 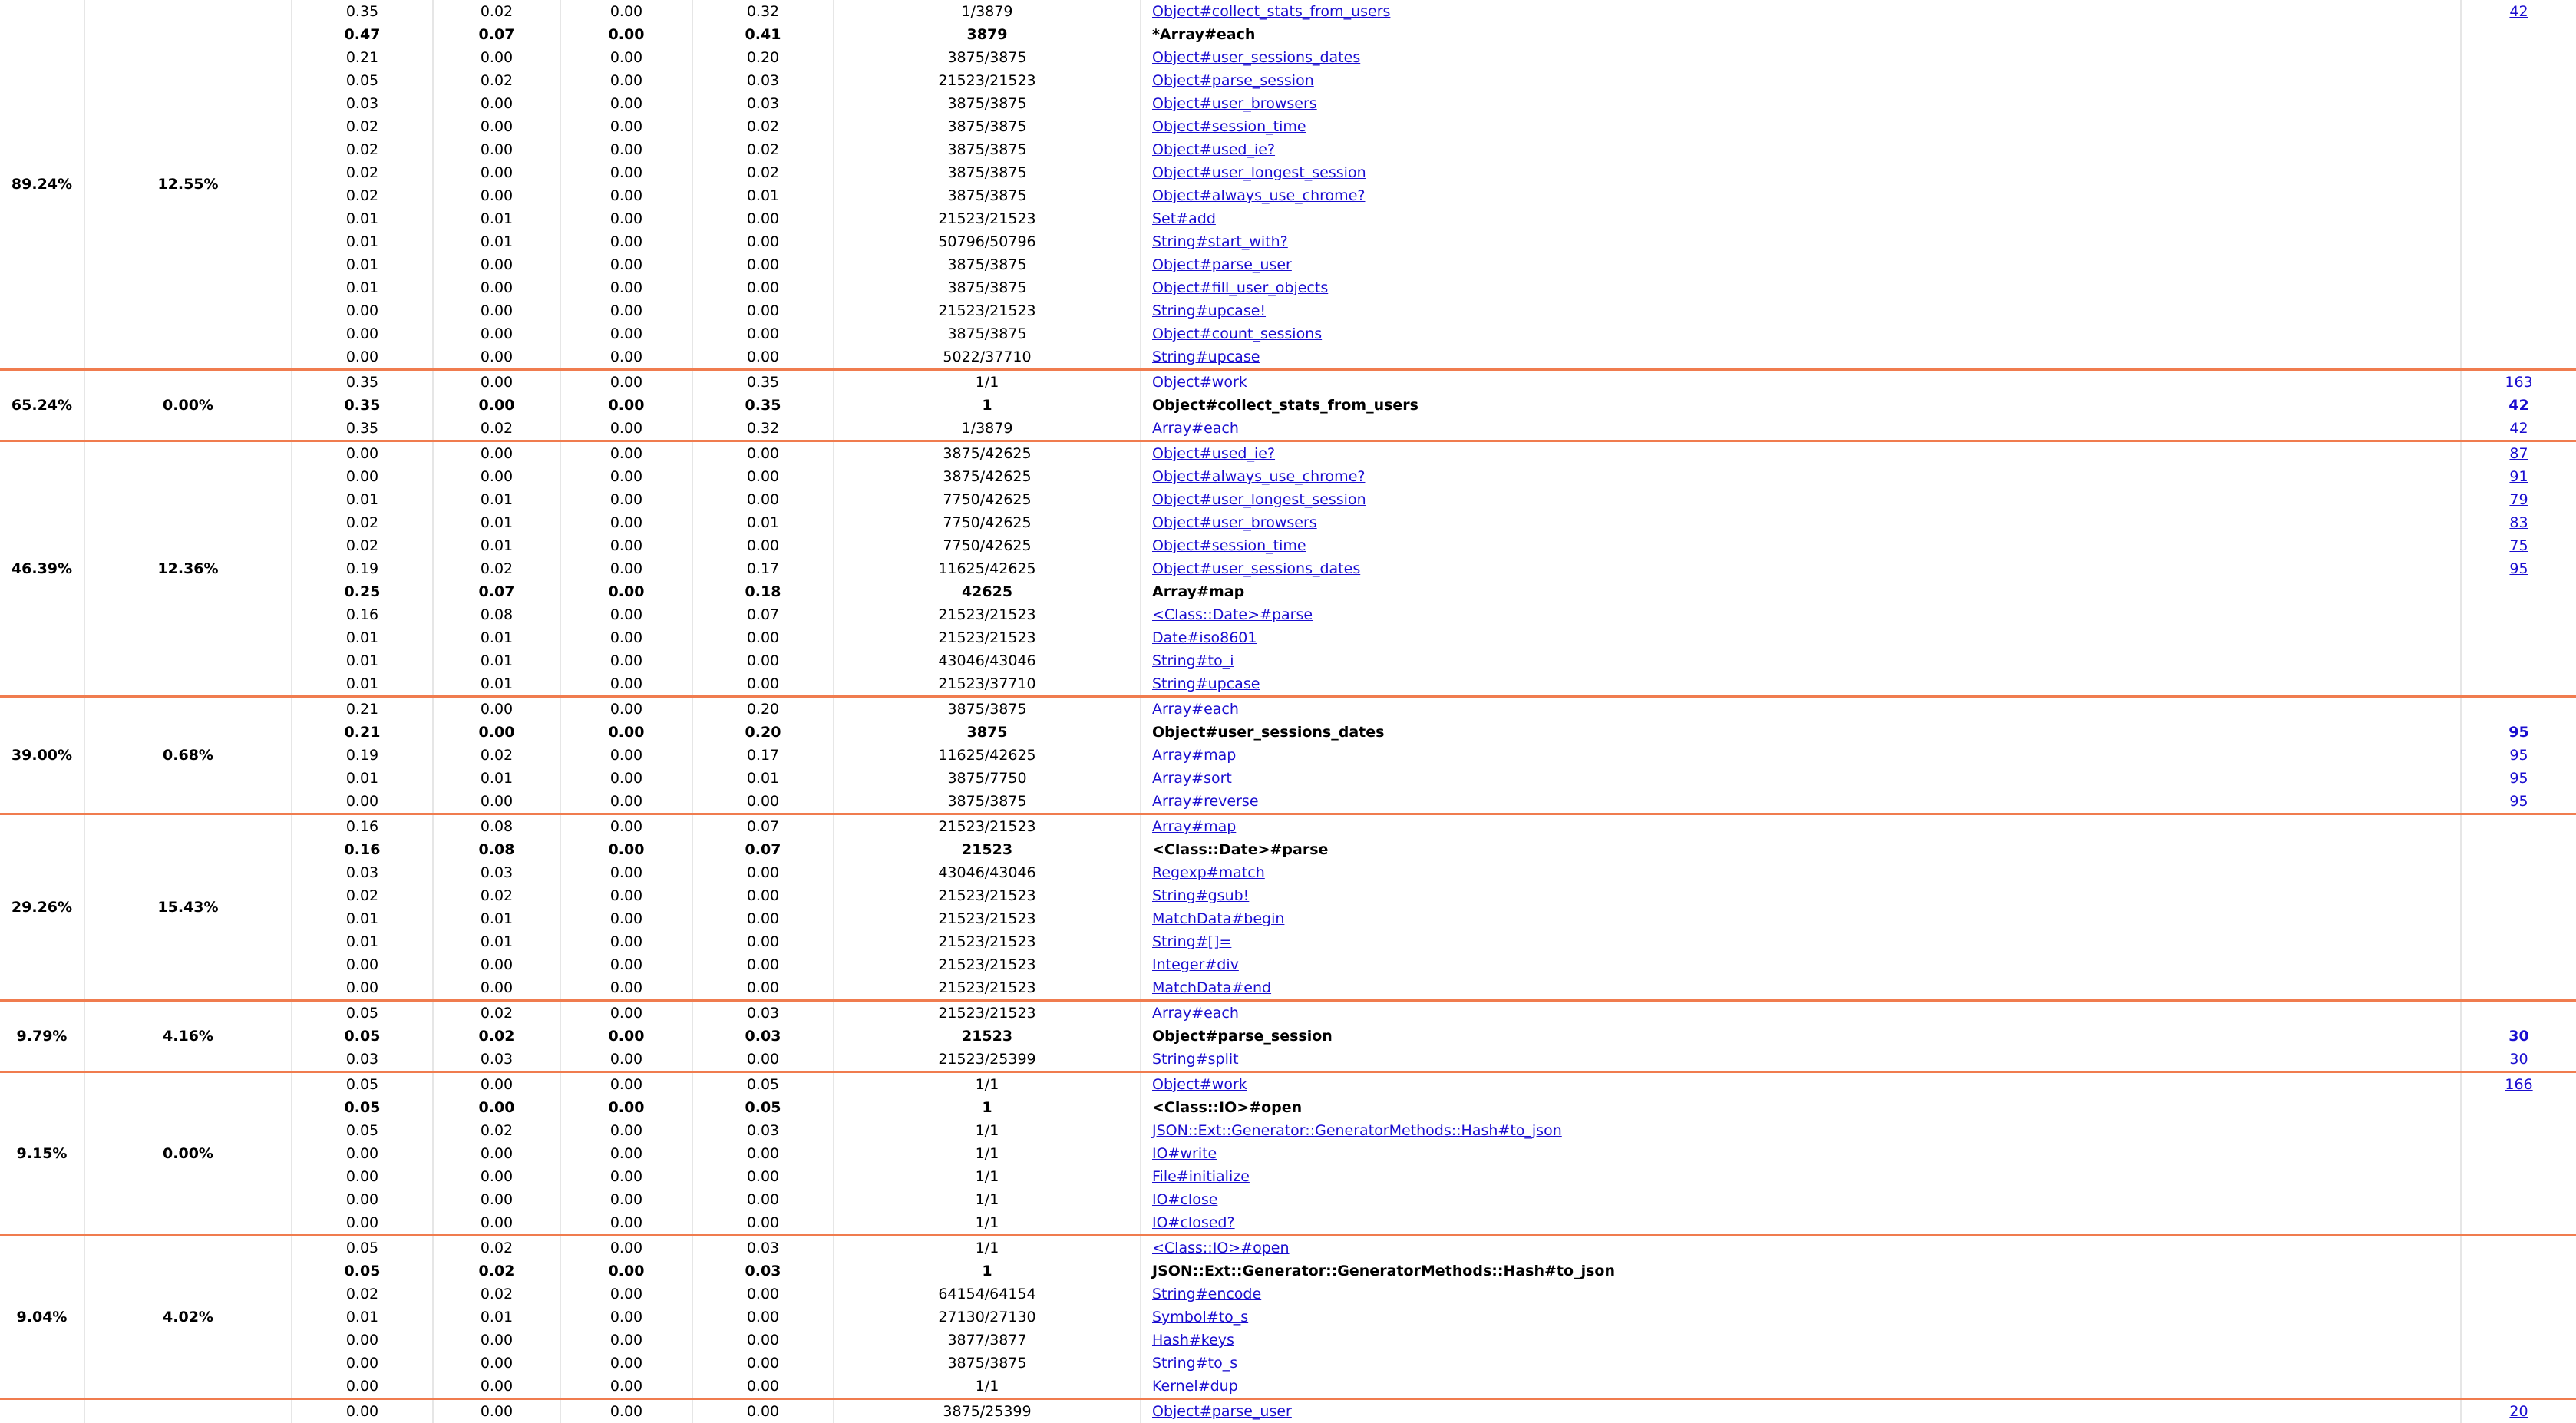 I want to click on method-link: MatchData#begin, so click(x=1218, y=918).